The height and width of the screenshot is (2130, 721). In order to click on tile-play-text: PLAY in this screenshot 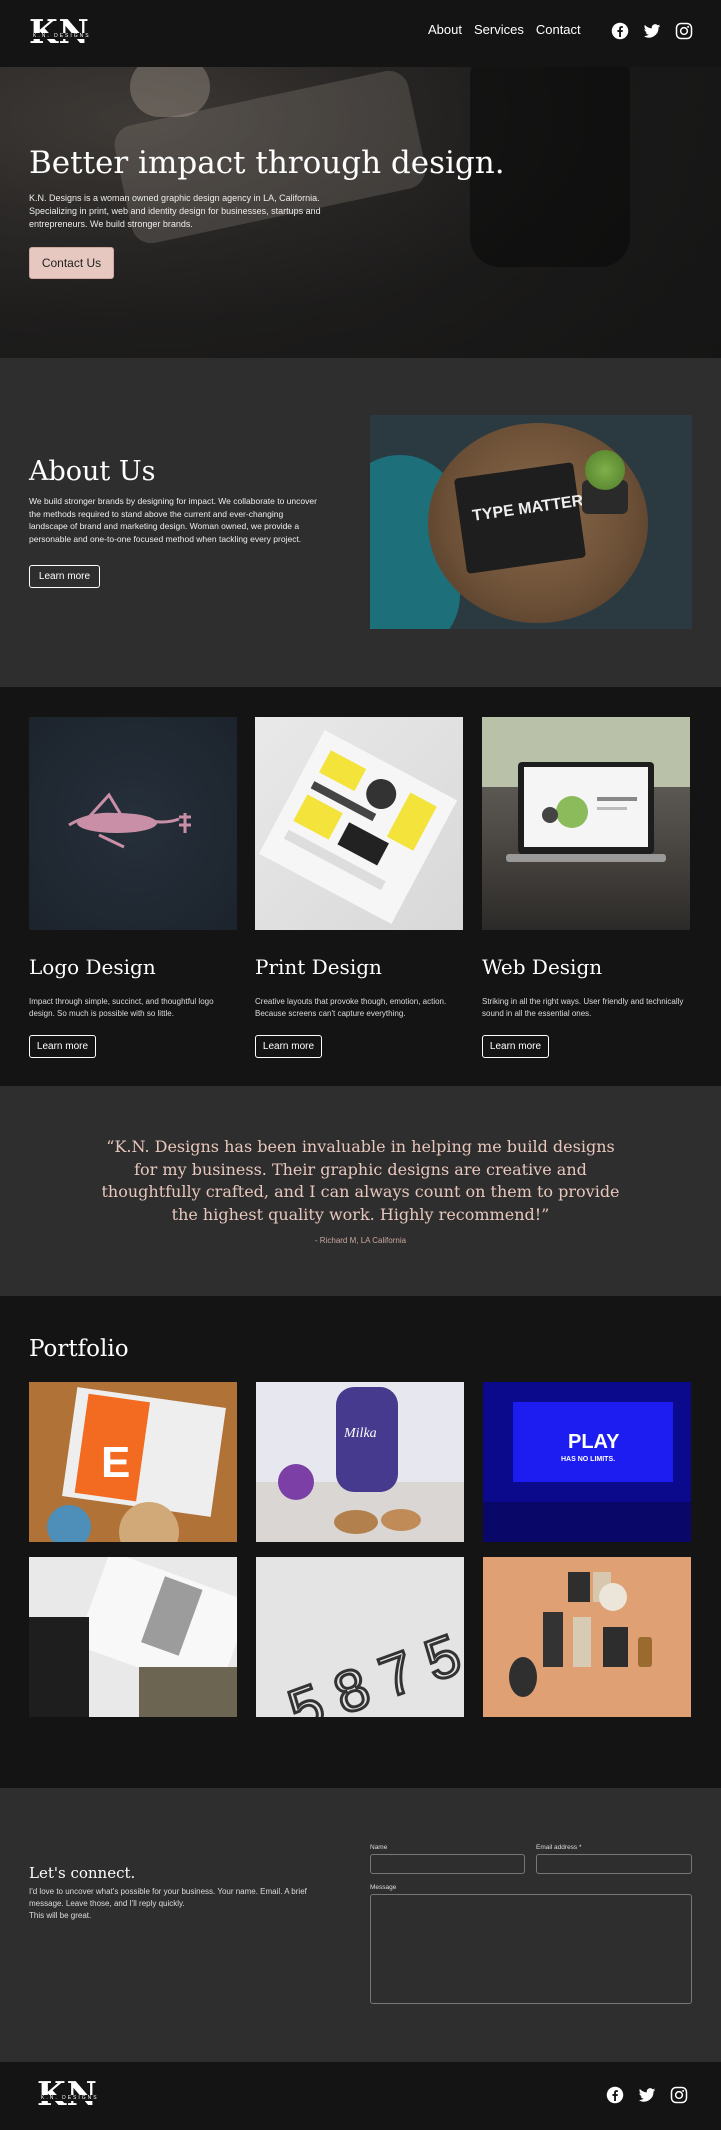, I will do `click(594, 1442)`.